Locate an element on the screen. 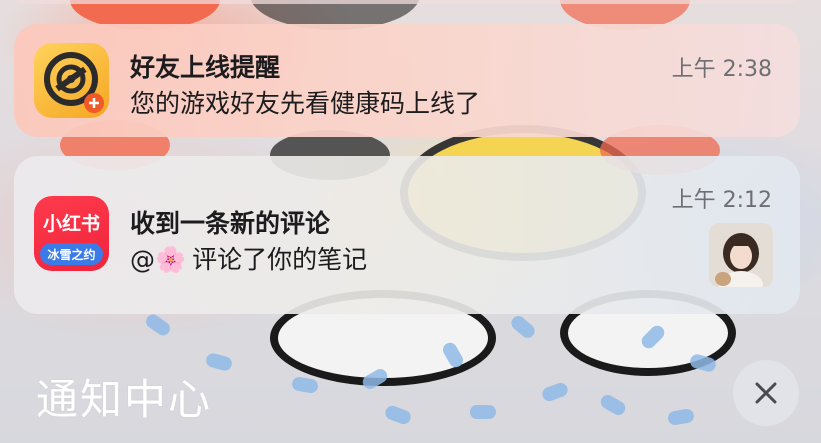 This screenshot has width=821, height=443. clear-notifications-button is located at coordinates (766, 393).